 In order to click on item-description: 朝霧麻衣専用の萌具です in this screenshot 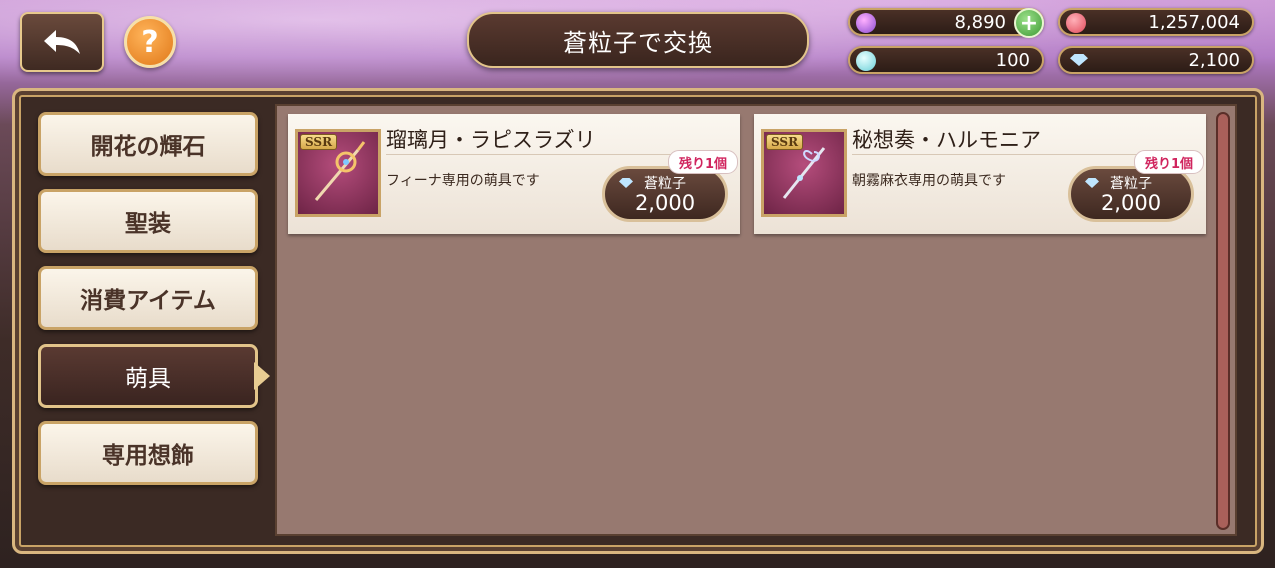, I will do `click(929, 181)`.